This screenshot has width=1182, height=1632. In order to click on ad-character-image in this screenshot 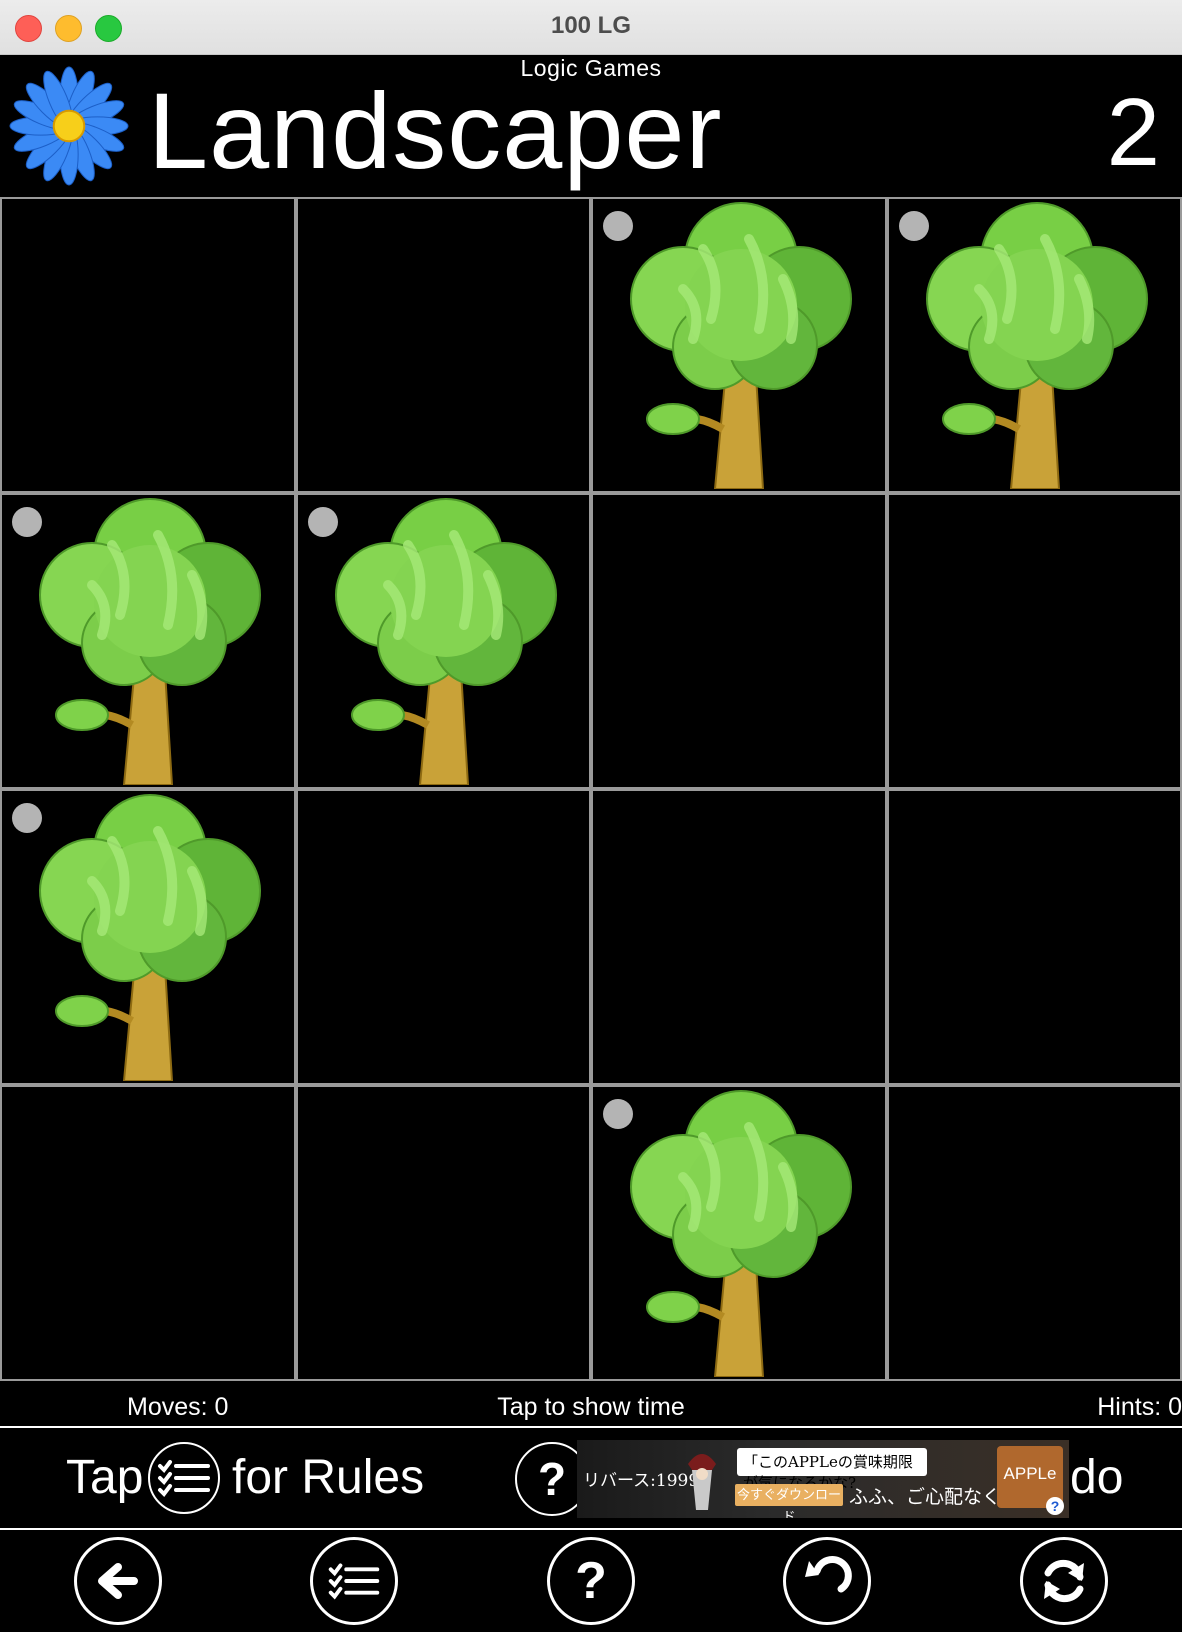, I will do `click(702, 1482)`.